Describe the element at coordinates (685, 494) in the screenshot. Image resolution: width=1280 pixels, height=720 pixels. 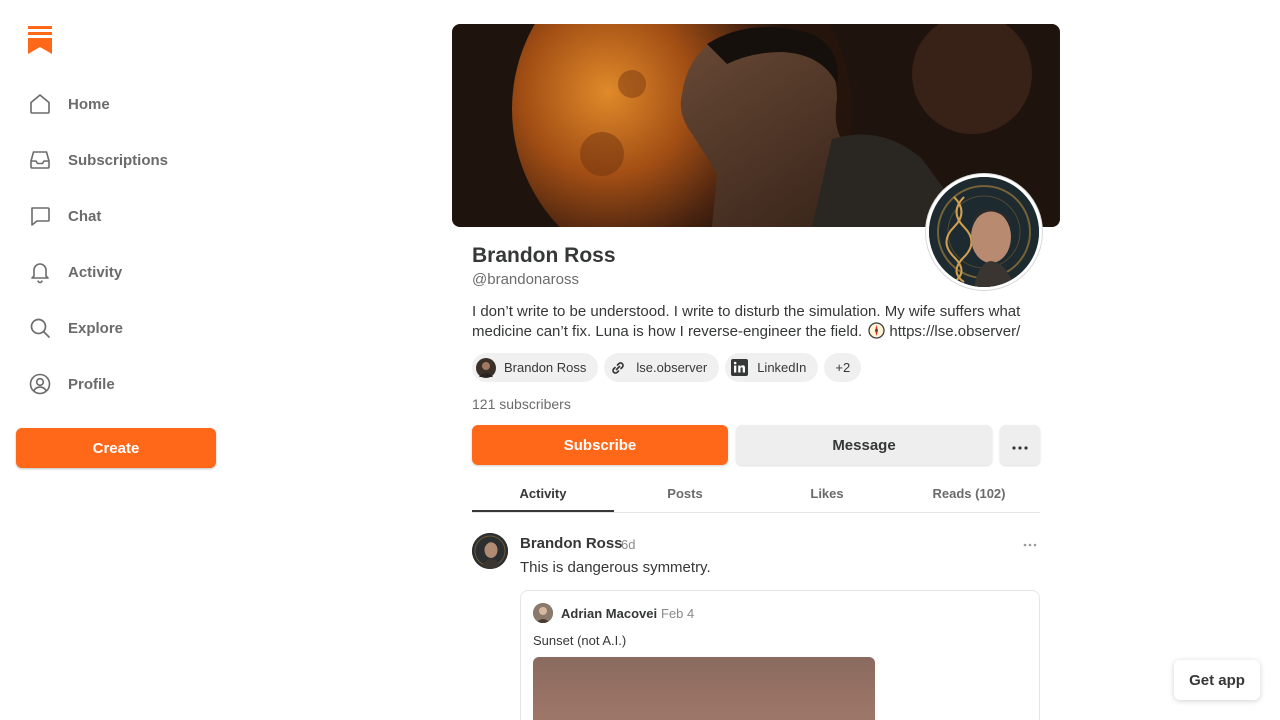
I see `tab-posts: Posts` at that location.